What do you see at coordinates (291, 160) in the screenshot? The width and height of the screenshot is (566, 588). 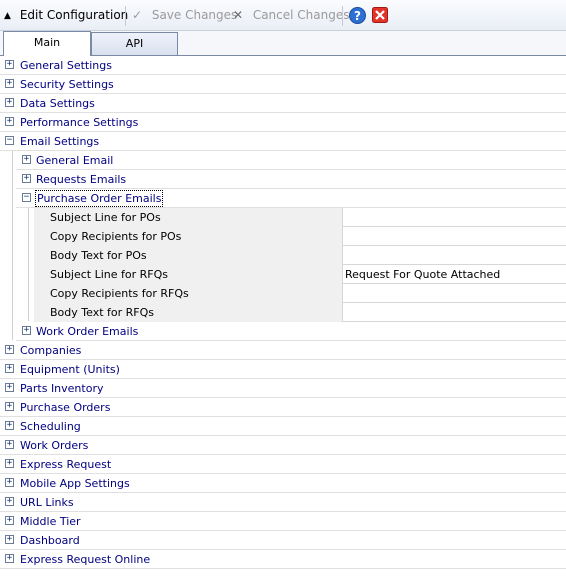 I see `tree-subgroup-general-email: + General Email` at bounding box center [291, 160].